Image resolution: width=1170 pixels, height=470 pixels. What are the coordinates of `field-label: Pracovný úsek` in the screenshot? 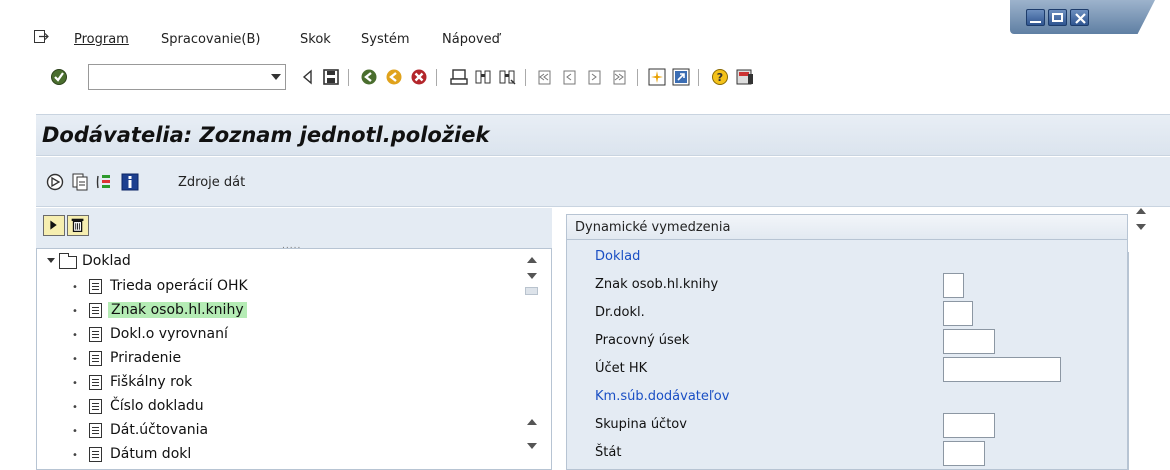 It's located at (642, 340).